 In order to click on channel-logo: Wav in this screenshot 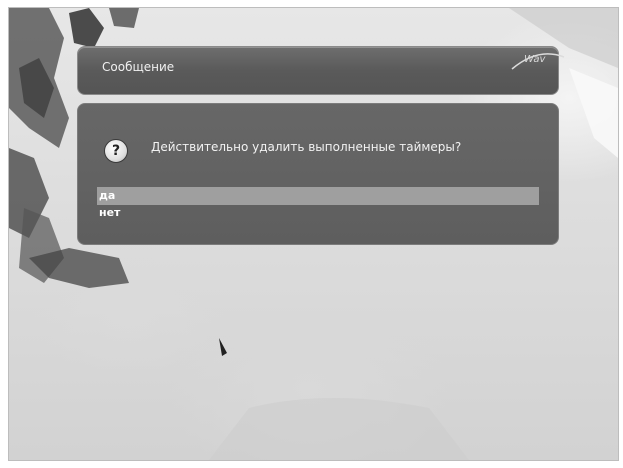, I will do `click(538, 61)`.